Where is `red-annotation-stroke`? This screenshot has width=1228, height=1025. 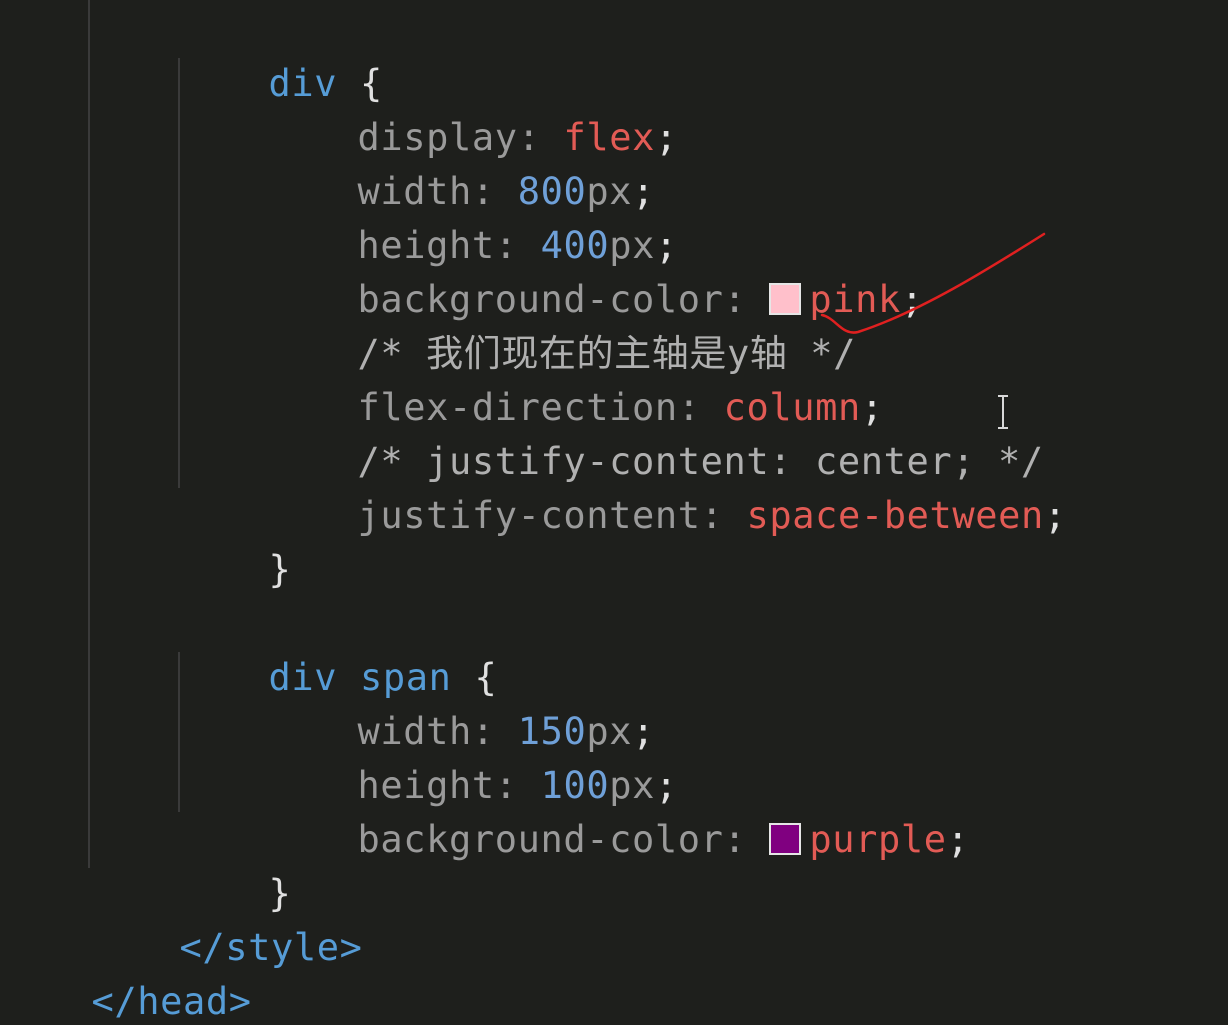
red-annotation-stroke is located at coordinates (933, 283).